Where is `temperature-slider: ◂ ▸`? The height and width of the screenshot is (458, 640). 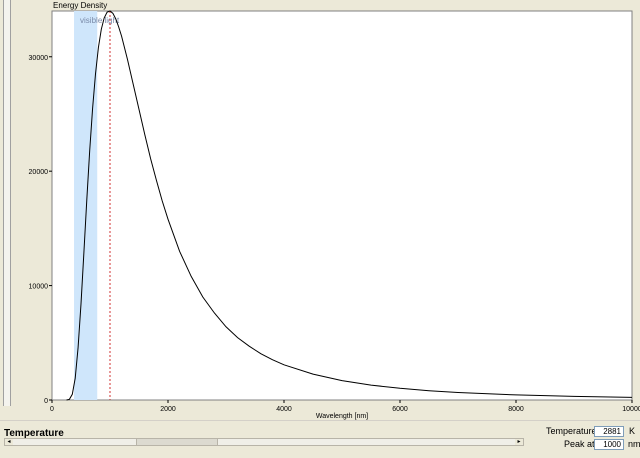 temperature-slider: ◂ ▸ is located at coordinates (264, 442).